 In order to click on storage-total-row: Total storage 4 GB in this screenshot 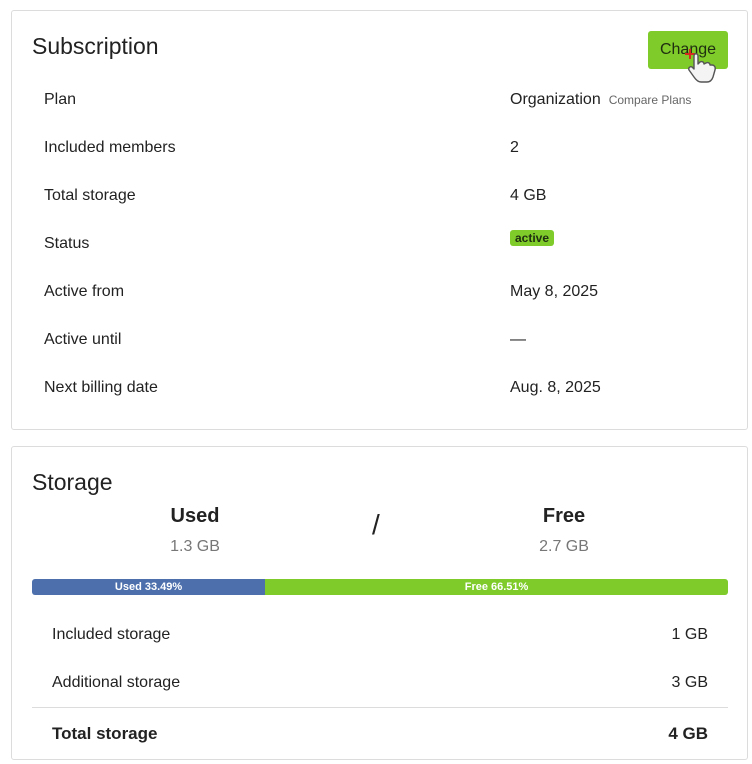, I will do `click(380, 736)`.